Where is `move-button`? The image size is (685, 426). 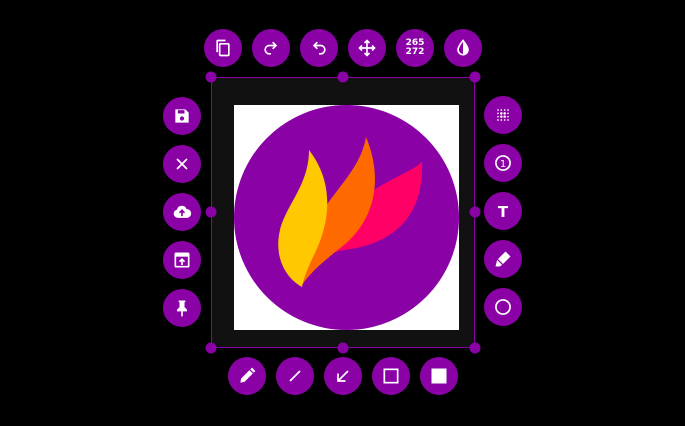
move-button is located at coordinates (367, 48).